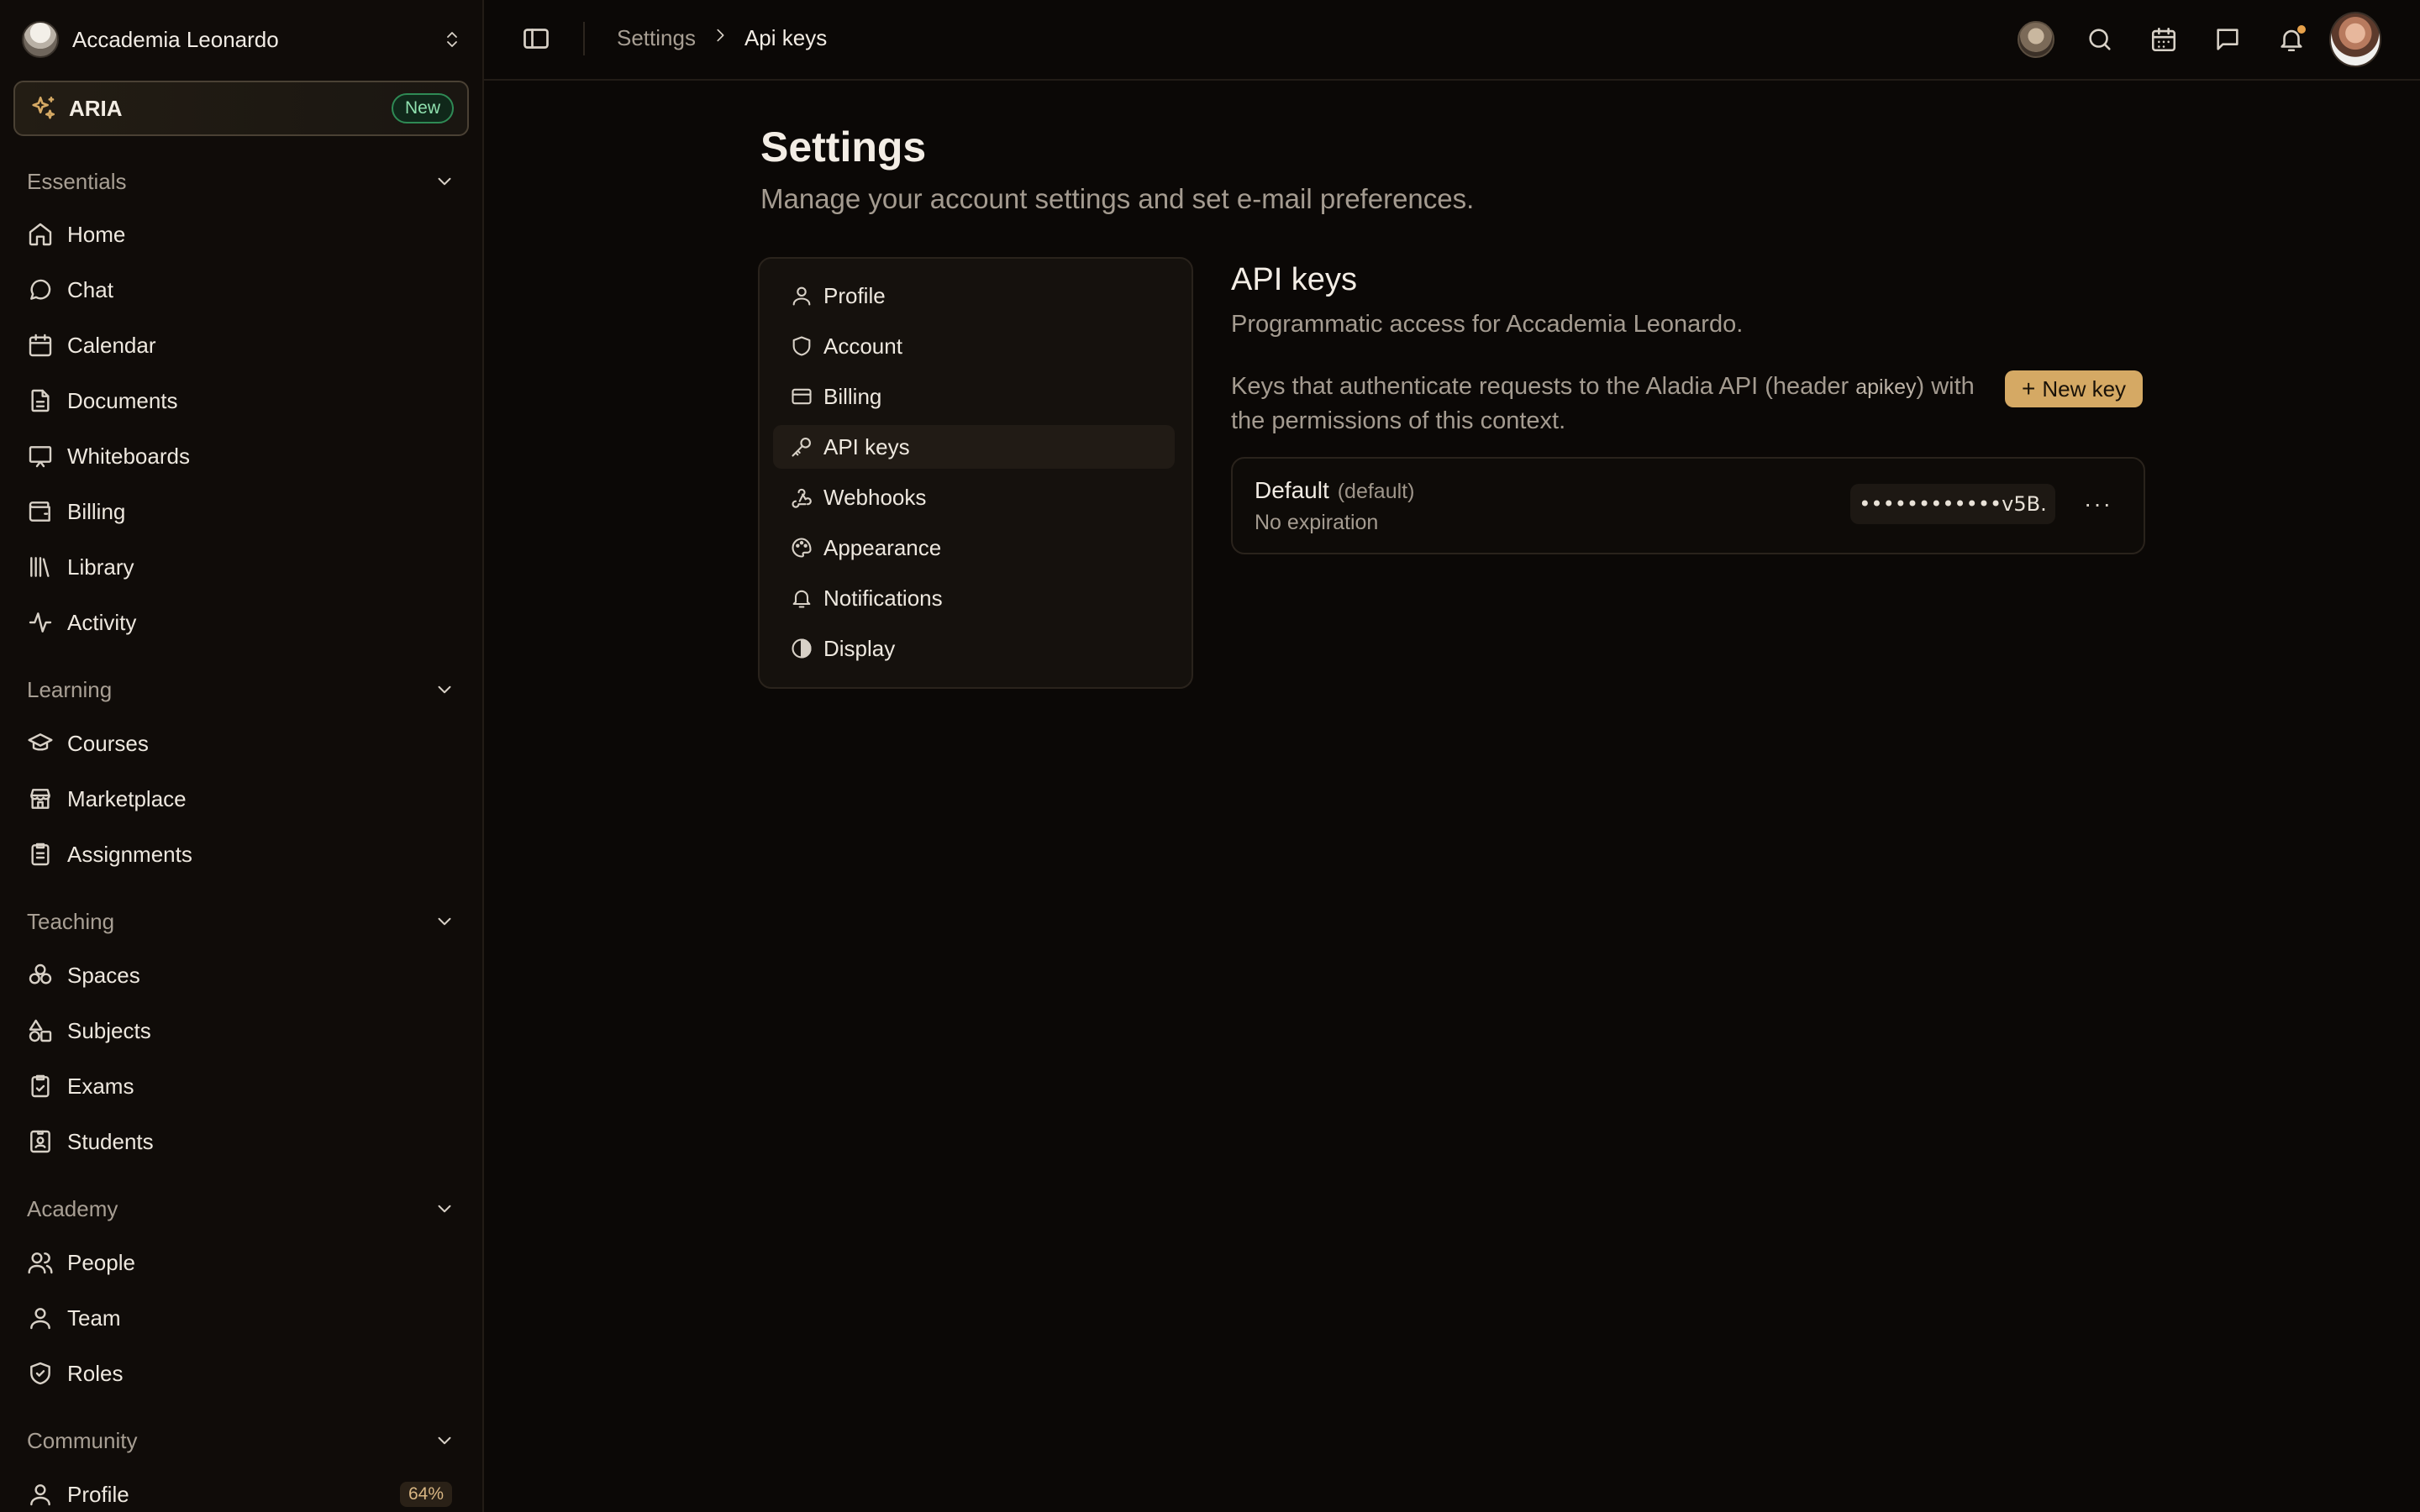  I want to click on sidebar-item-subjects: Subjects, so click(241, 1030).